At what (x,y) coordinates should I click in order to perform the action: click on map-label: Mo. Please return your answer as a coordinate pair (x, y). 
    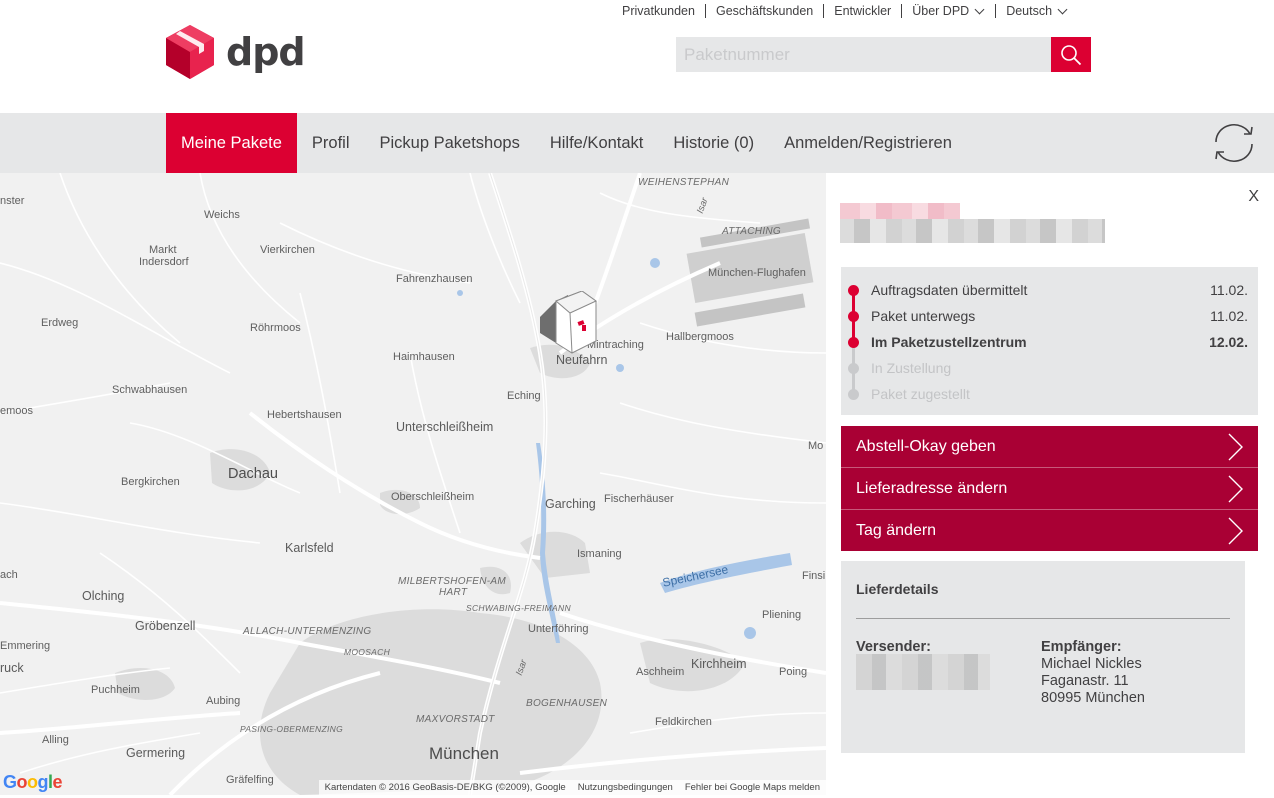
    Looking at the image, I should click on (816, 446).